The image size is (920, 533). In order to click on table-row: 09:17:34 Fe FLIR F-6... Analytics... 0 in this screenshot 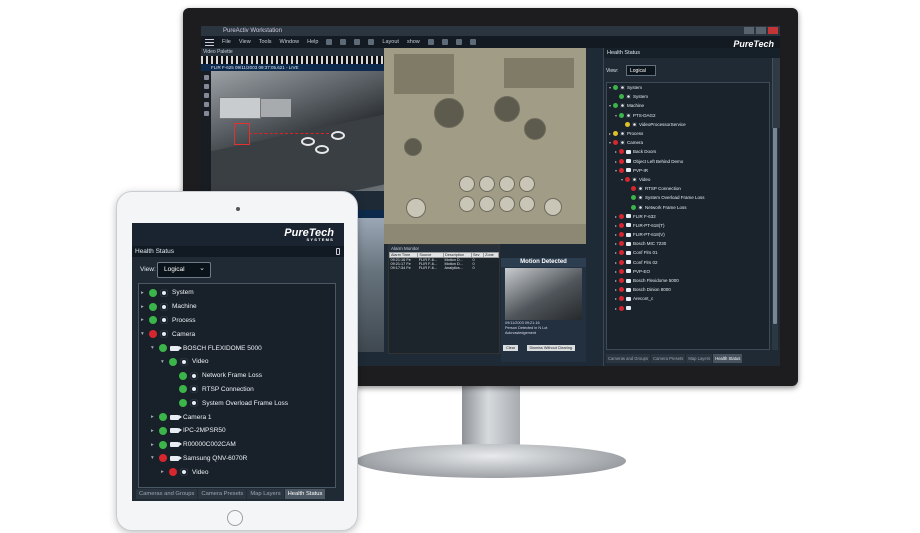, I will do `click(444, 268)`.